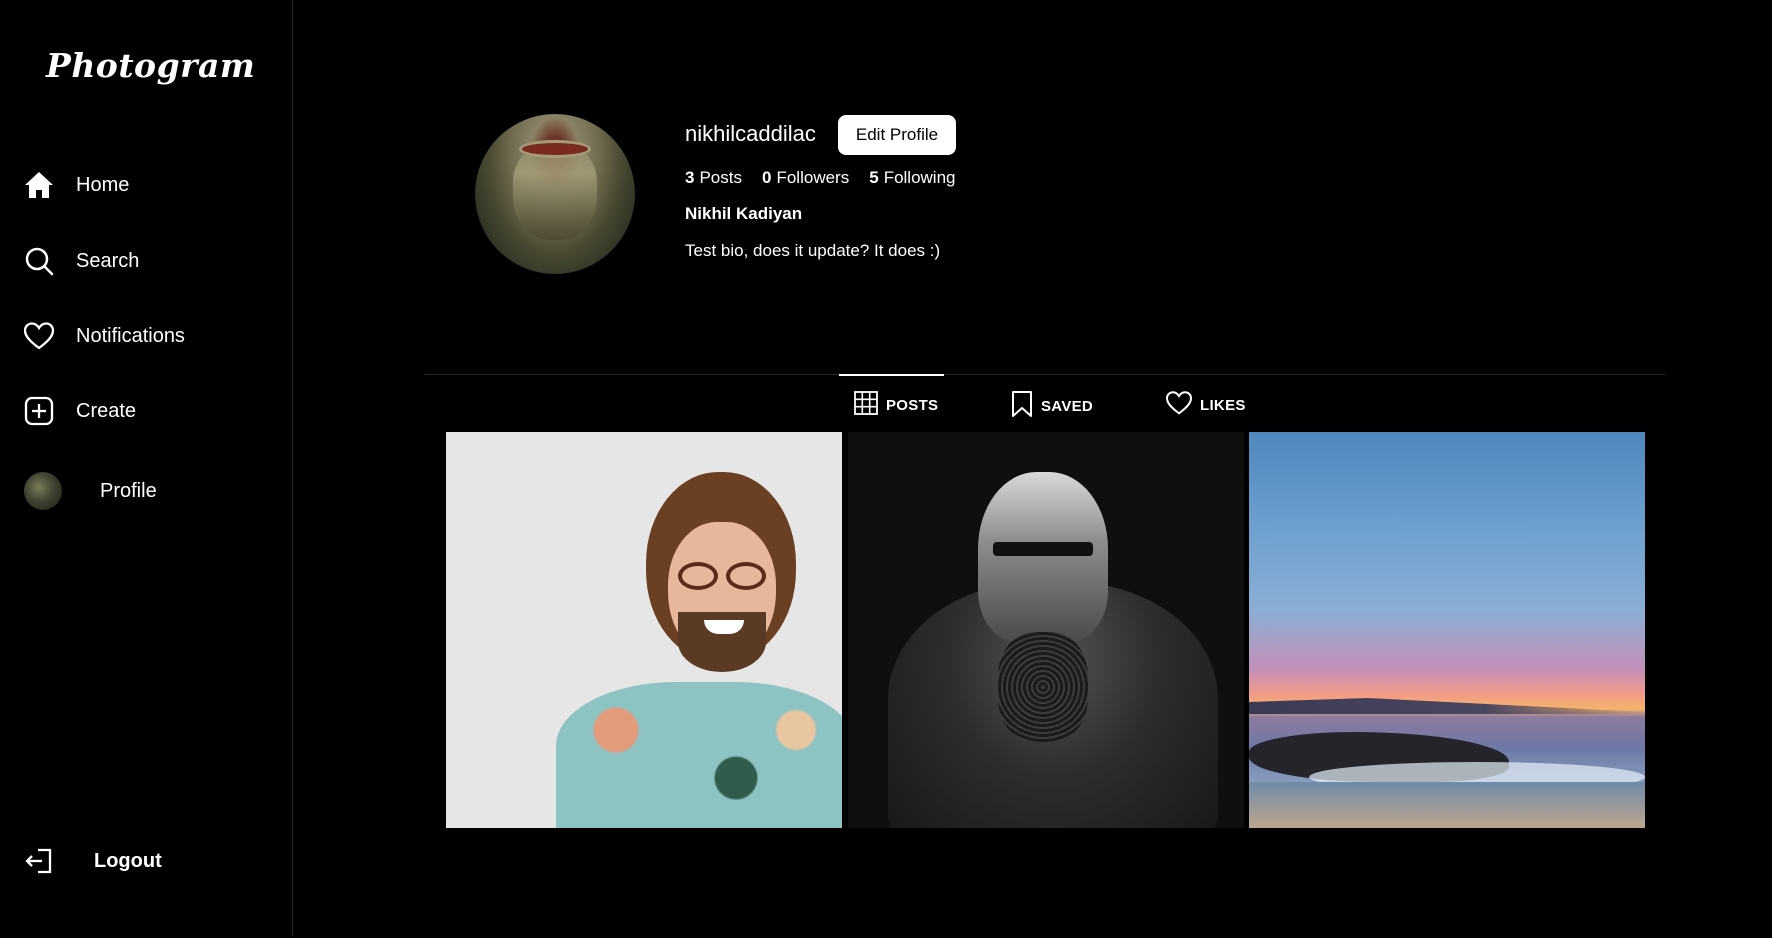 This screenshot has height=938, width=1772. What do you see at coordinates (1043, 557) in the screenshot?
I see `knight-helmet` at bounding box center [1043, 557].